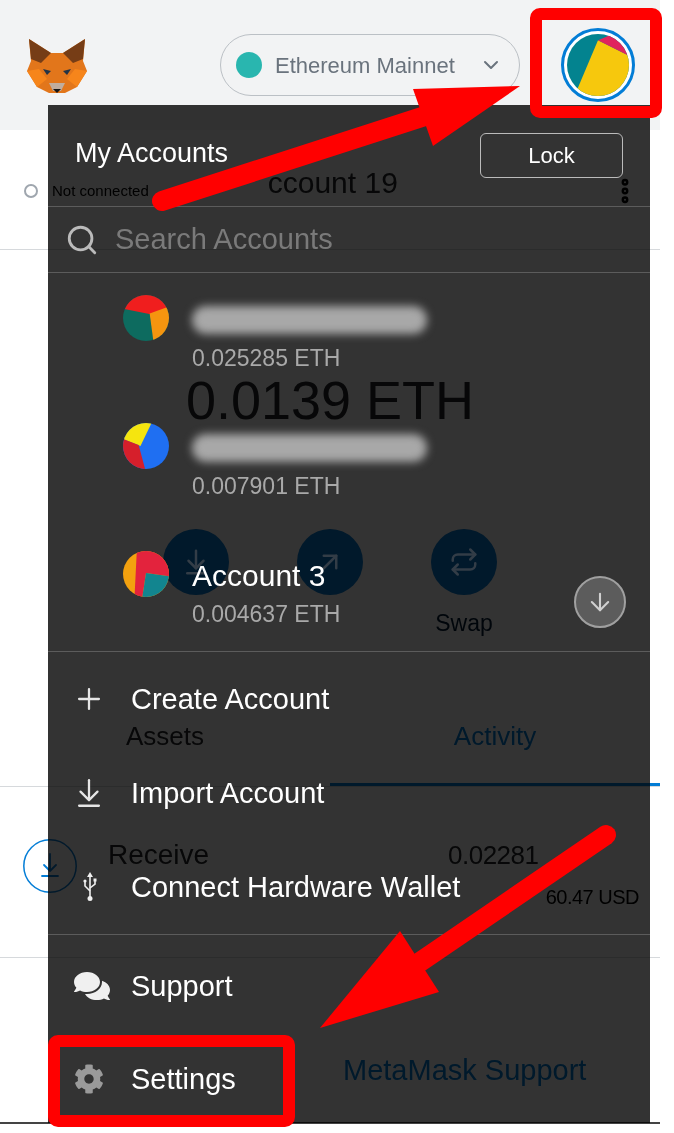  I want to click on receive-icon, so click(50, 866).